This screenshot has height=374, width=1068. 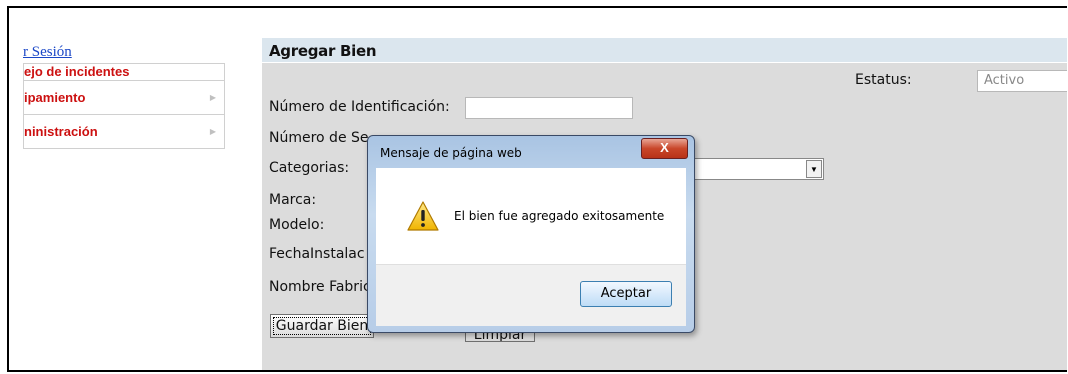 What do you see at coordinates (309, 168) in the screenshot?
I see `category-label: Categorias:` at bounding box center [309, 168].